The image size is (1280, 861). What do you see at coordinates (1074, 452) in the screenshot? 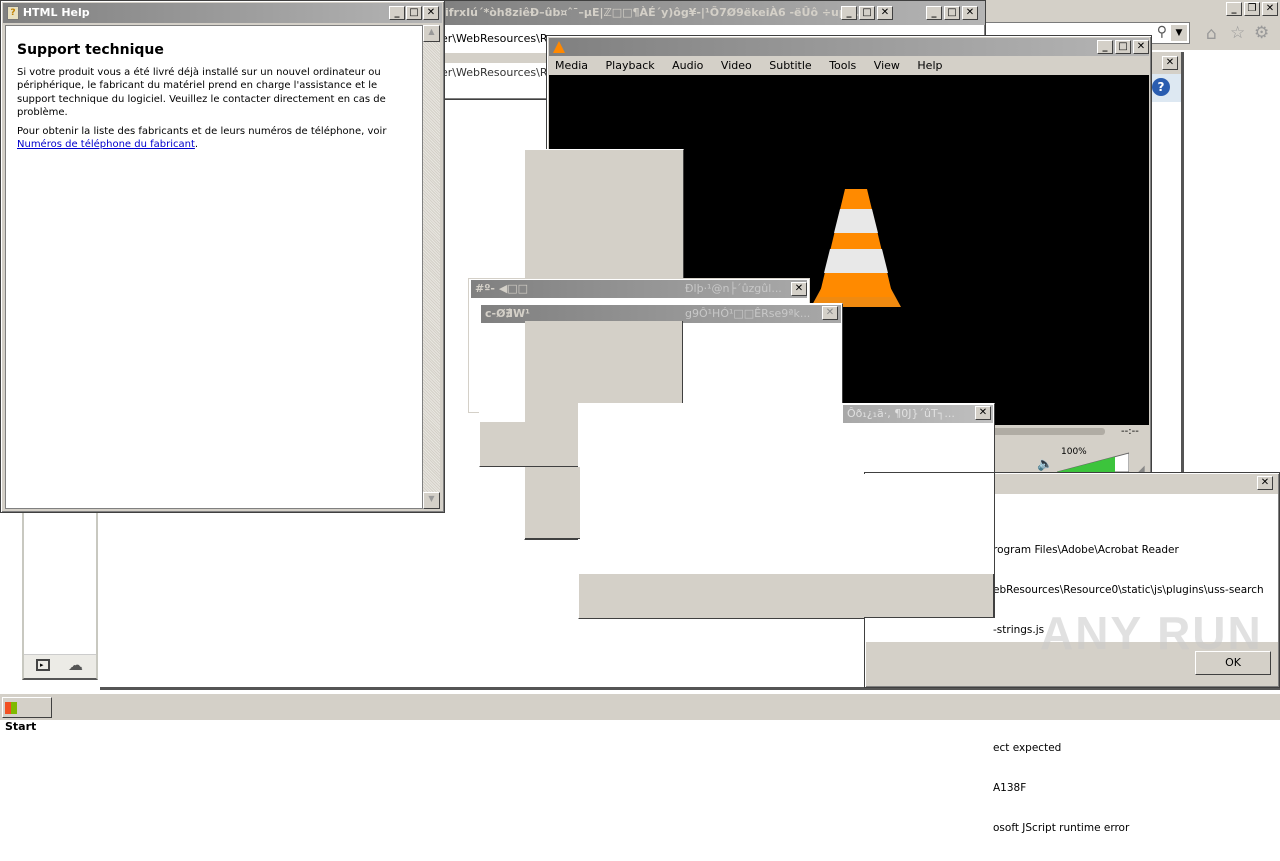
I see `volume-label: 100%` at bounding box center [1074, 452].